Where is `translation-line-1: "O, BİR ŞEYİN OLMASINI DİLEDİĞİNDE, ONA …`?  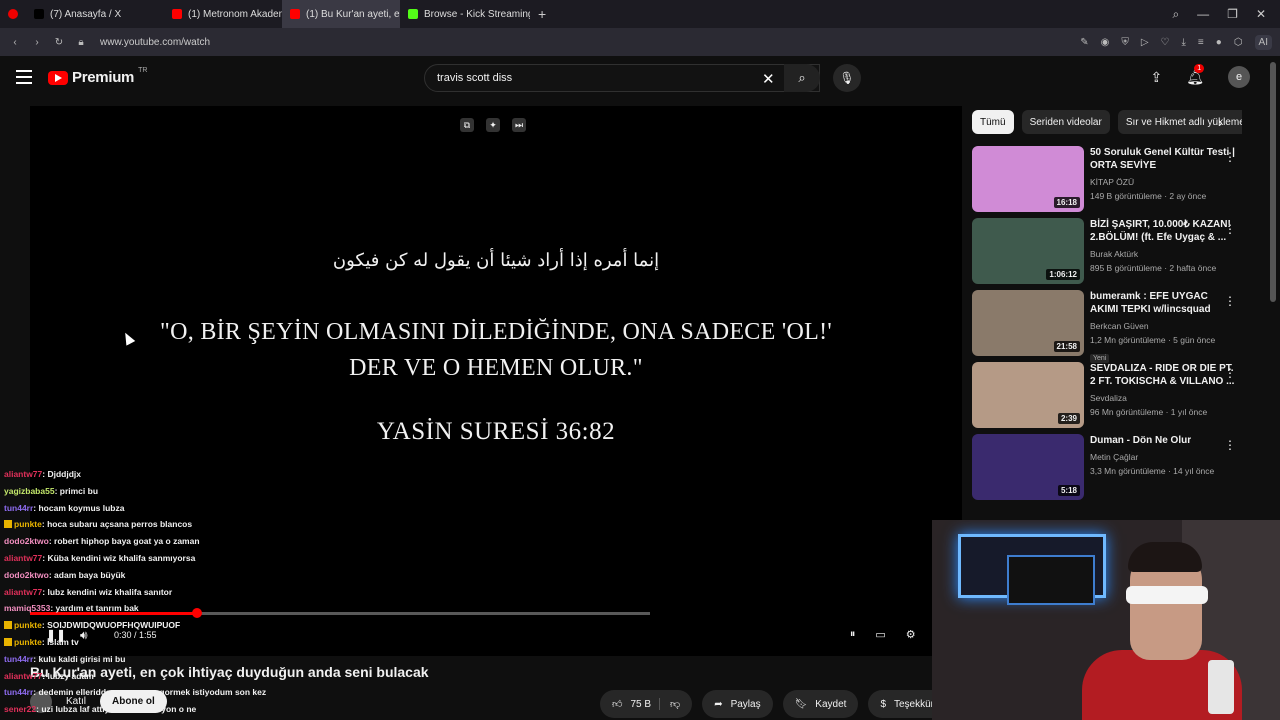 translation-line-1: "O, BİR ŞEYİN OLMASINI DİLEDİĞİNDE, ONA … is located at coordinates (496, 332).